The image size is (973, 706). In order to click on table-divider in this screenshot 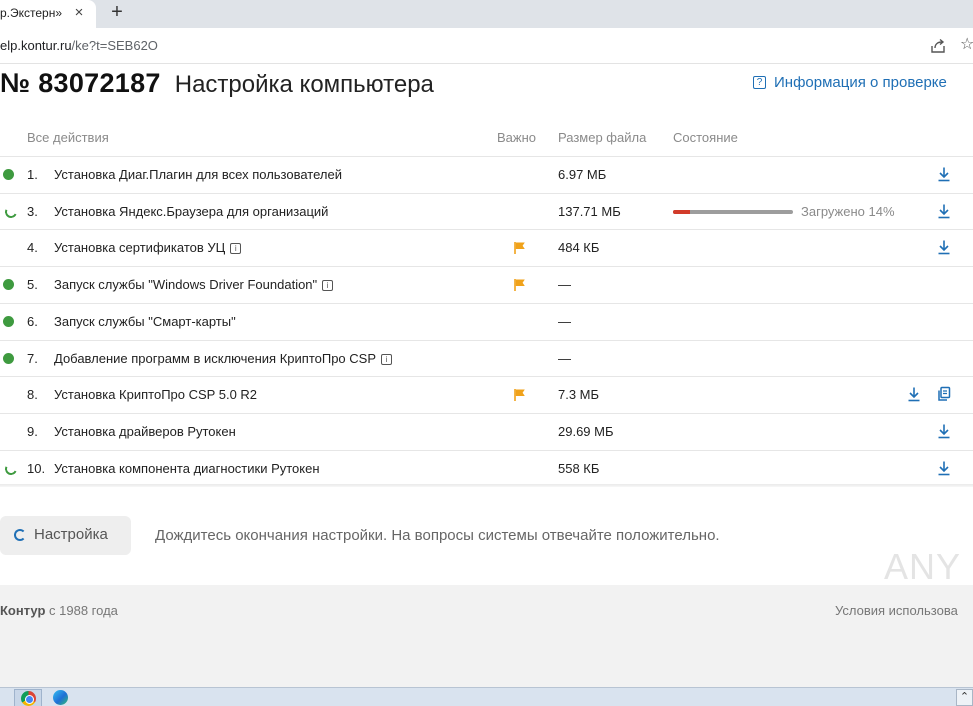, I will do `click(486, 485)`.